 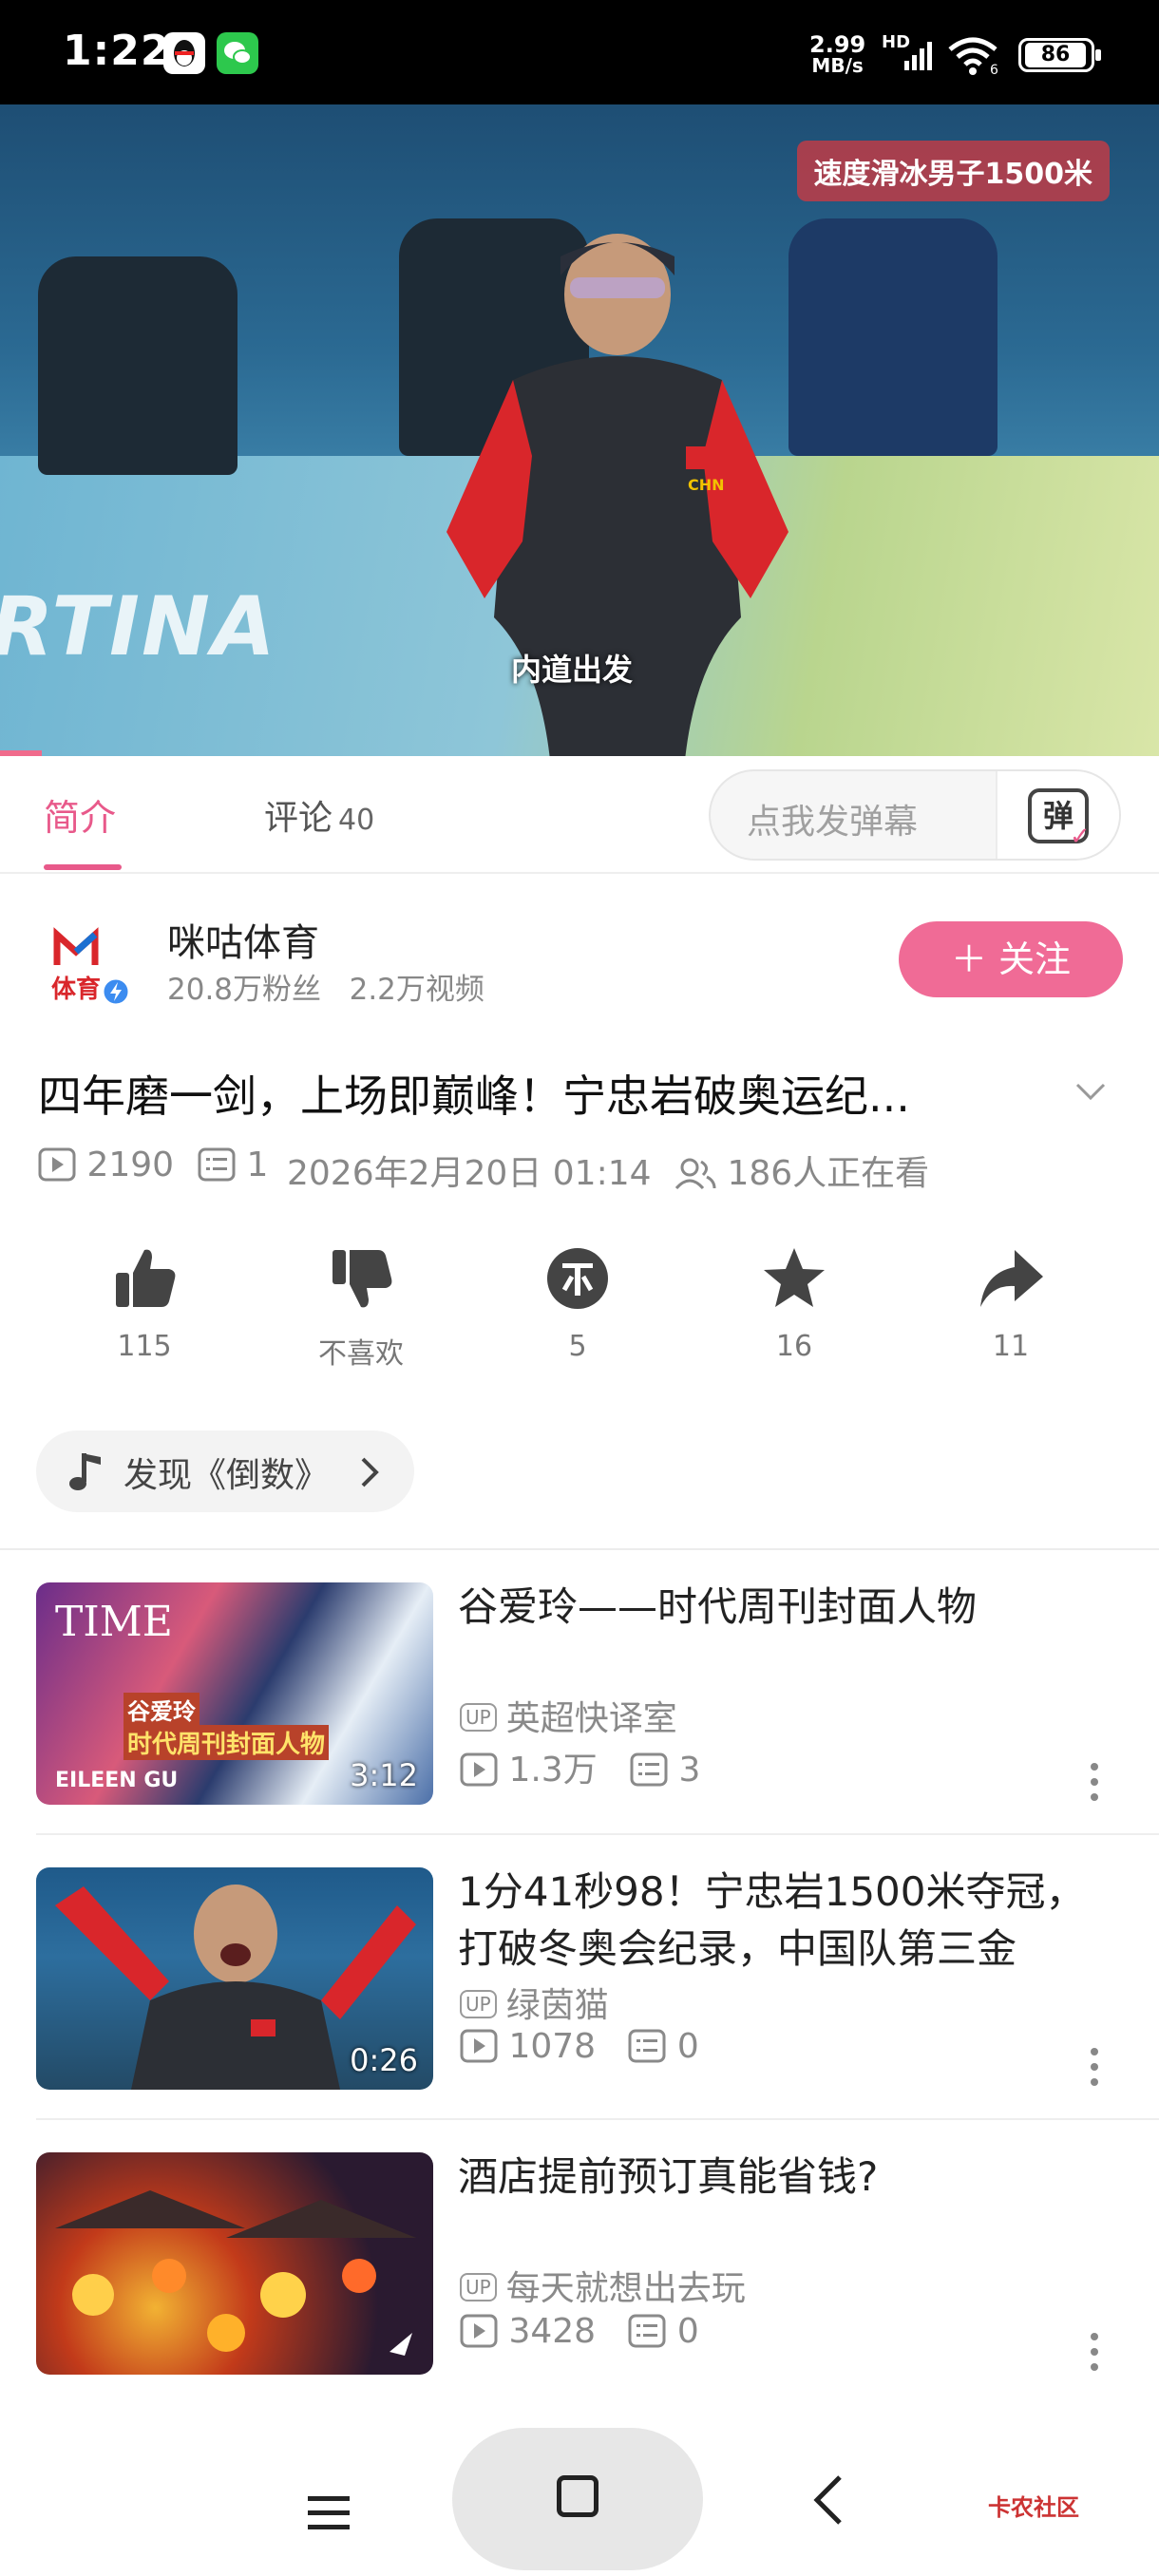 What do you see at coordinates (117, 51) in the screenshot?
I see `status-time: 1:22` at bounding box center [117, 51].